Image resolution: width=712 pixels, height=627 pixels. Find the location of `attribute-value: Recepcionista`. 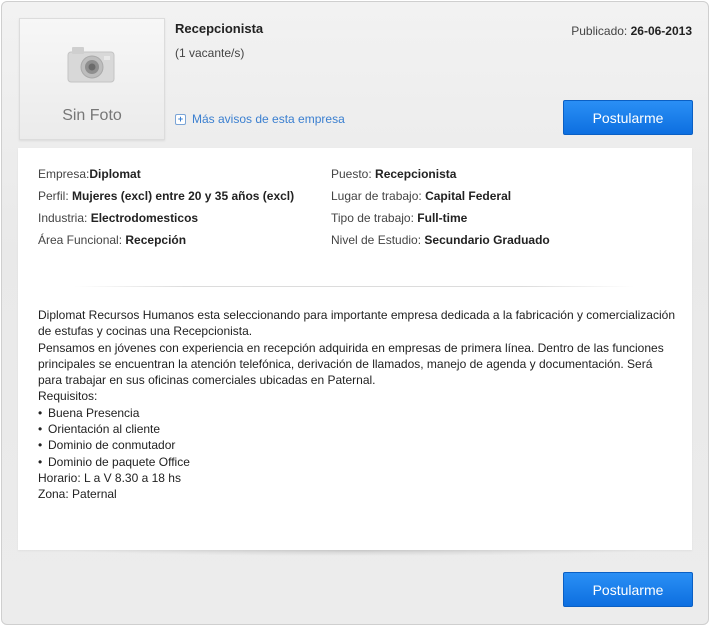

attribute-value: Recepcionista is located at coordinates (416, 174).